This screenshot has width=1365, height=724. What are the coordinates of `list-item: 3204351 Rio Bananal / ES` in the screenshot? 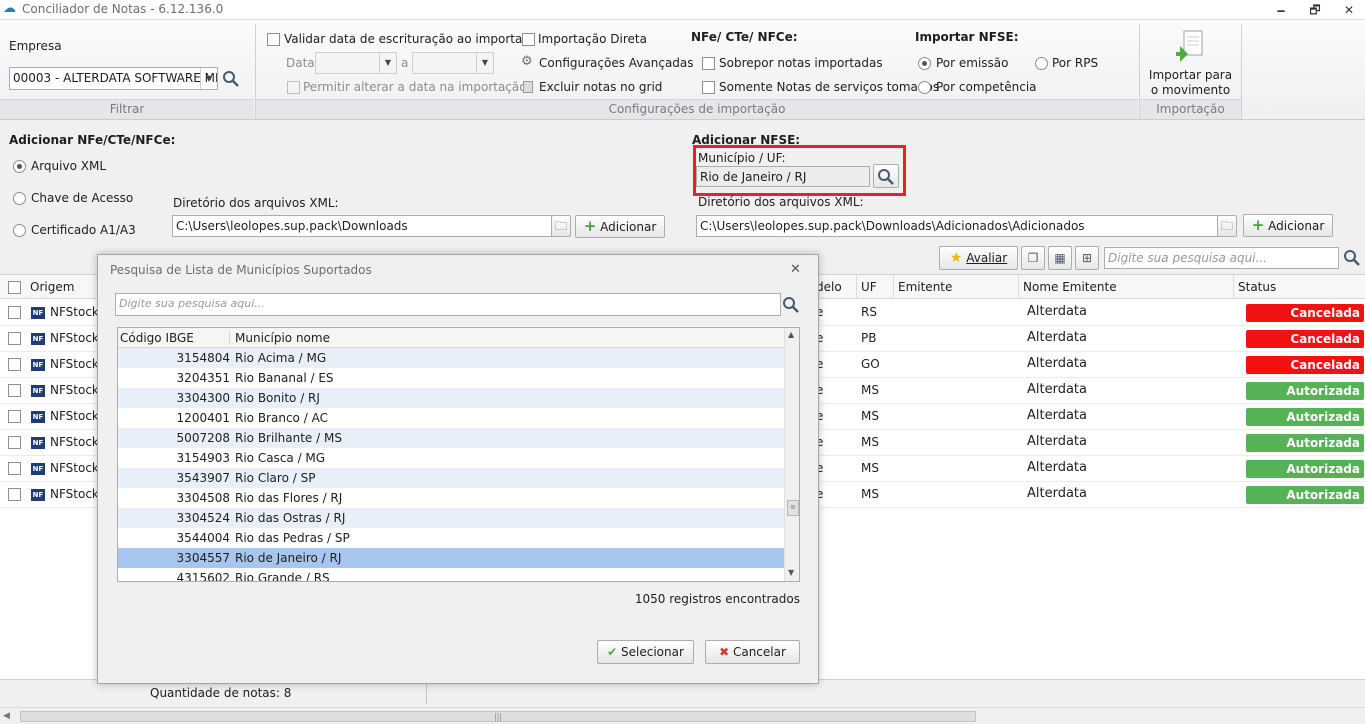 It's located at (451, 378).